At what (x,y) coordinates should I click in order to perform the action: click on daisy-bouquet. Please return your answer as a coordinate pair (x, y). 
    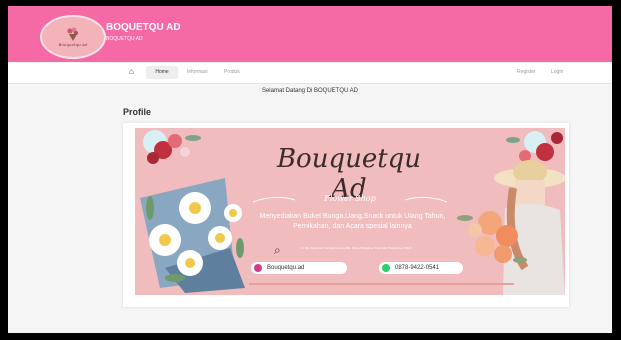
    Looking at the image, I should click on (192, 235).